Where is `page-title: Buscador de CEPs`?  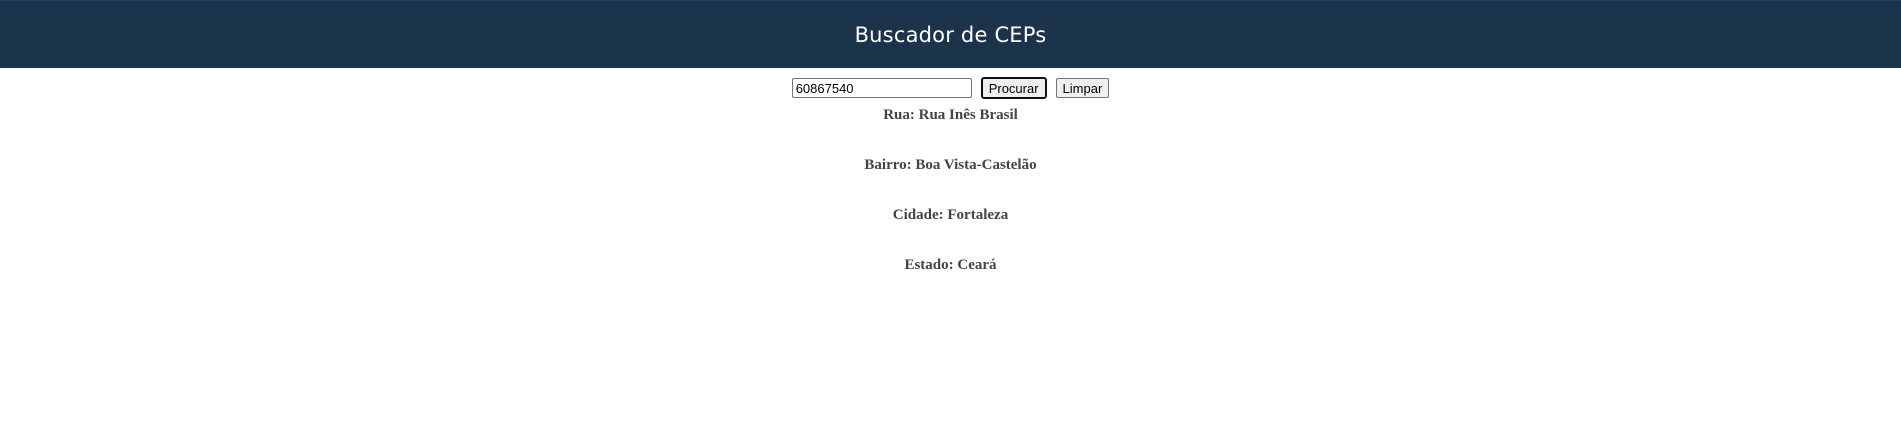 page-title: Buscador de CEPs is located at coordinates (950, 34).